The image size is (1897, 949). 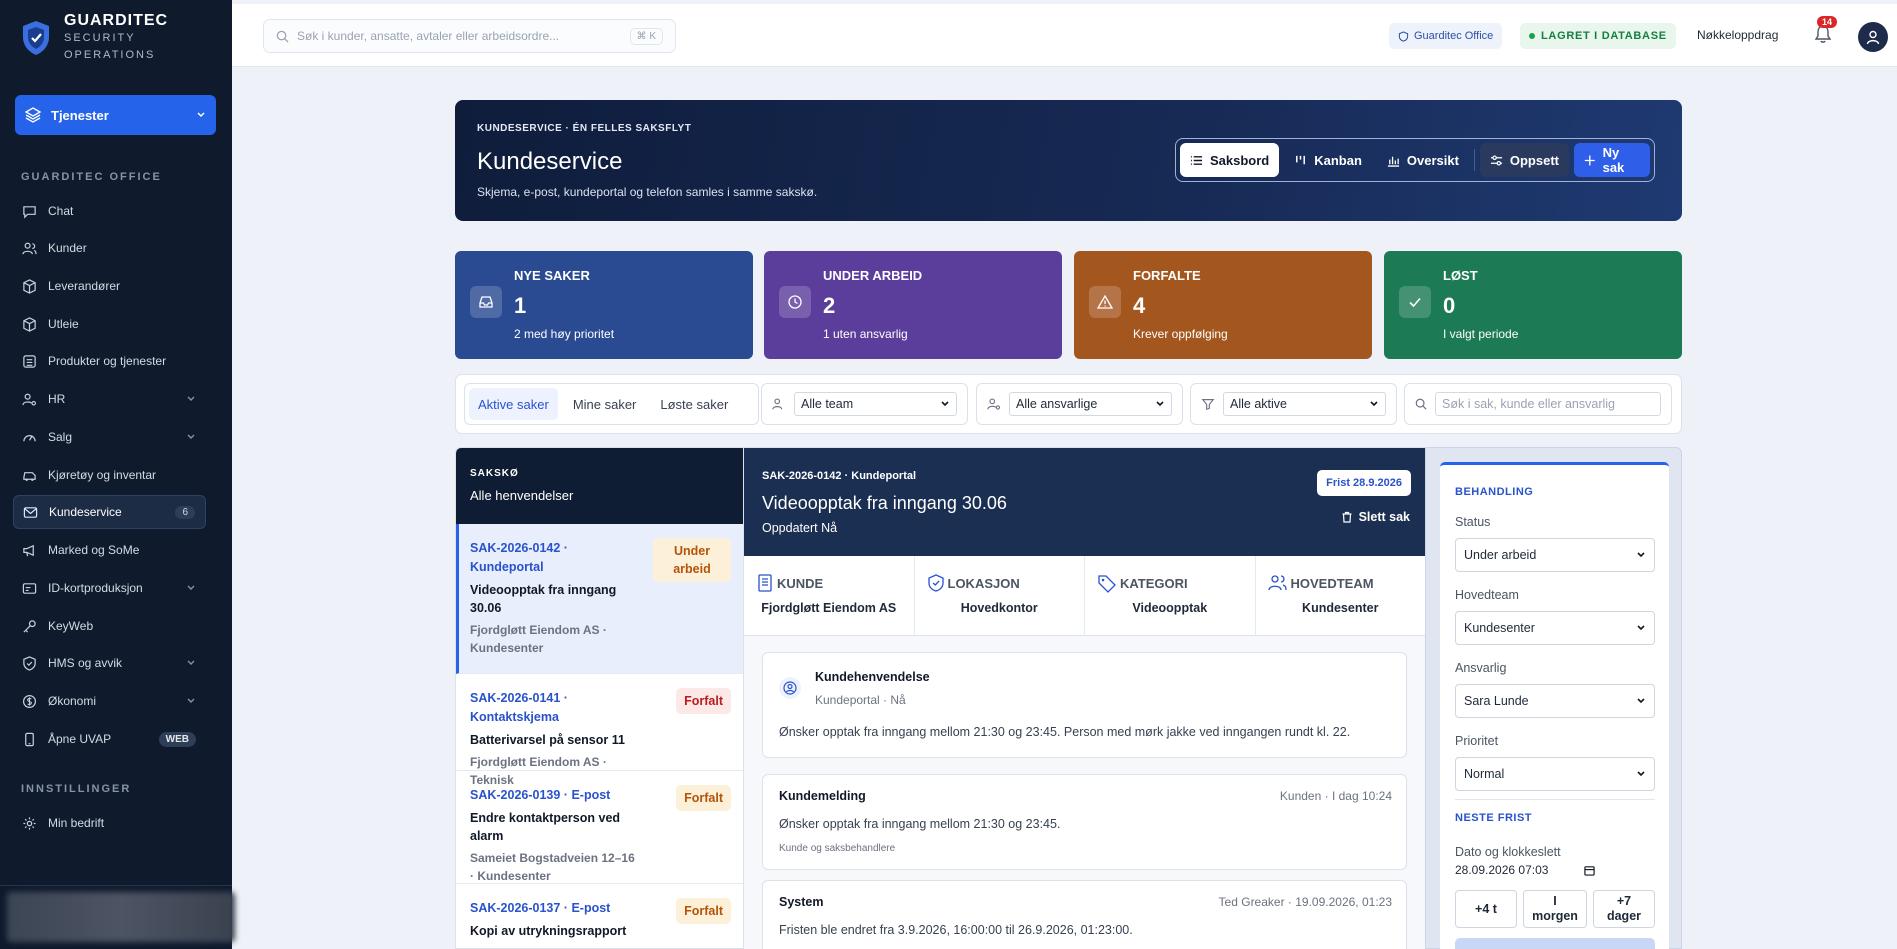 What do you see at coordinates (1555, 774) in the screenshot?
I see `priority-select: Normal` at bounding box center [1555, 774].